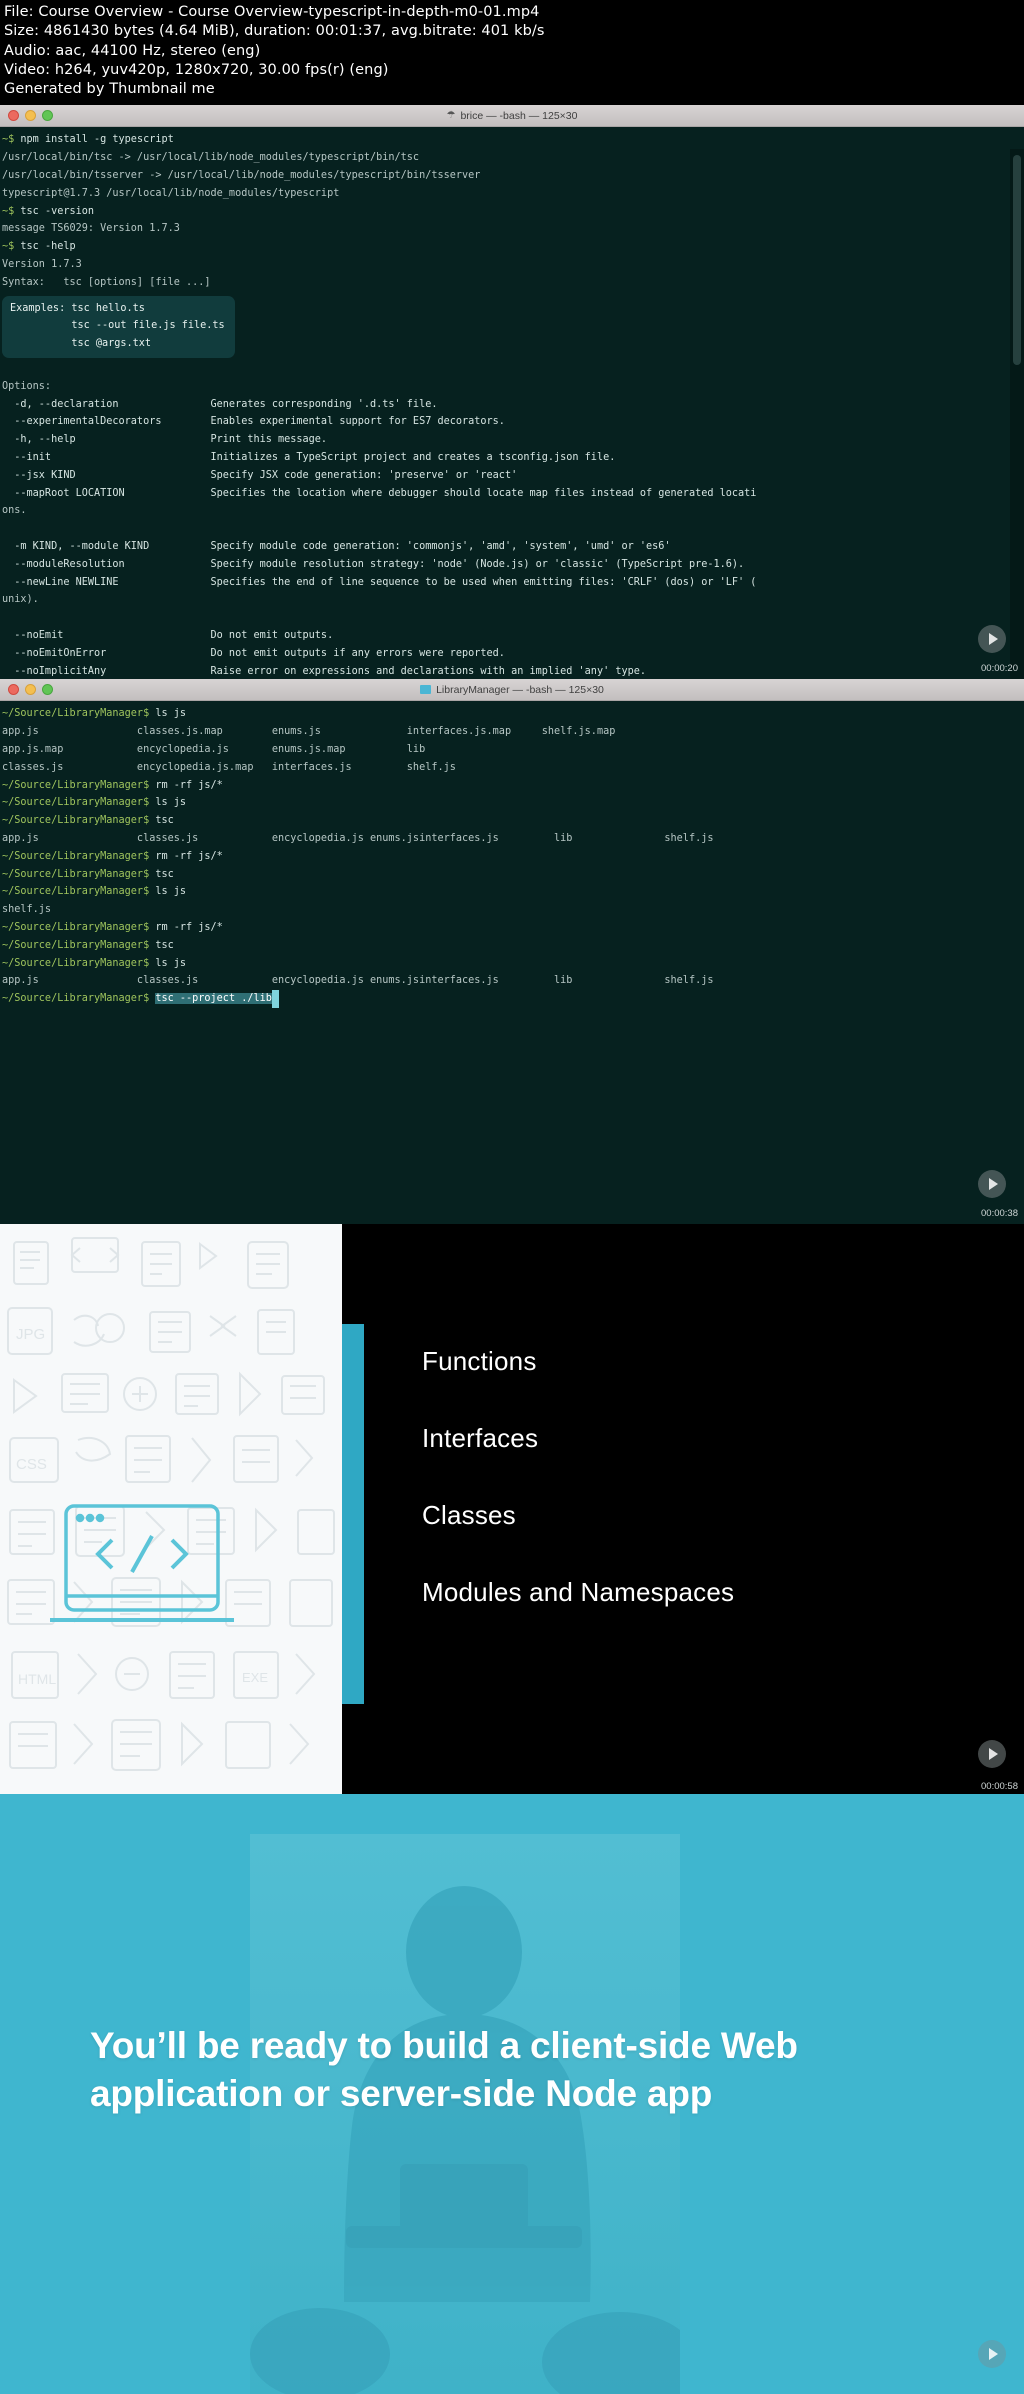  Describe the element at coordinates (14, 511) in the screenshot. I see `terminal-line: ons.` at that location.